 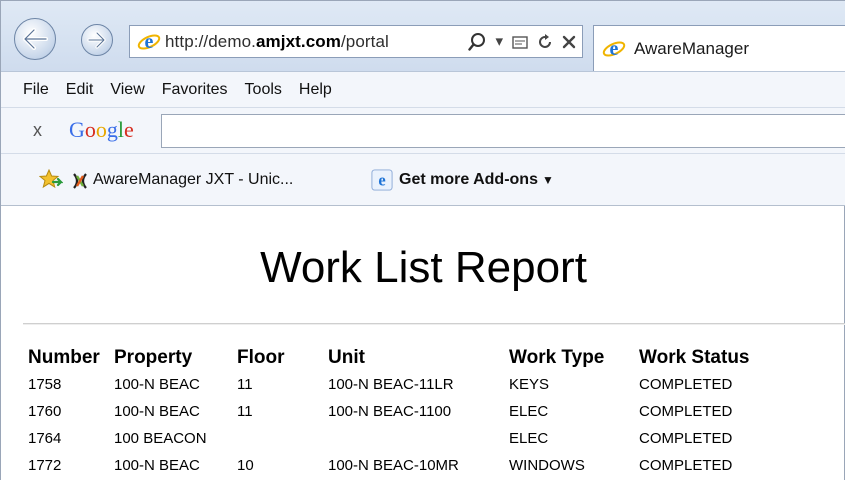 I want to click on cell-floor: 10, so click(x=245, y=465).